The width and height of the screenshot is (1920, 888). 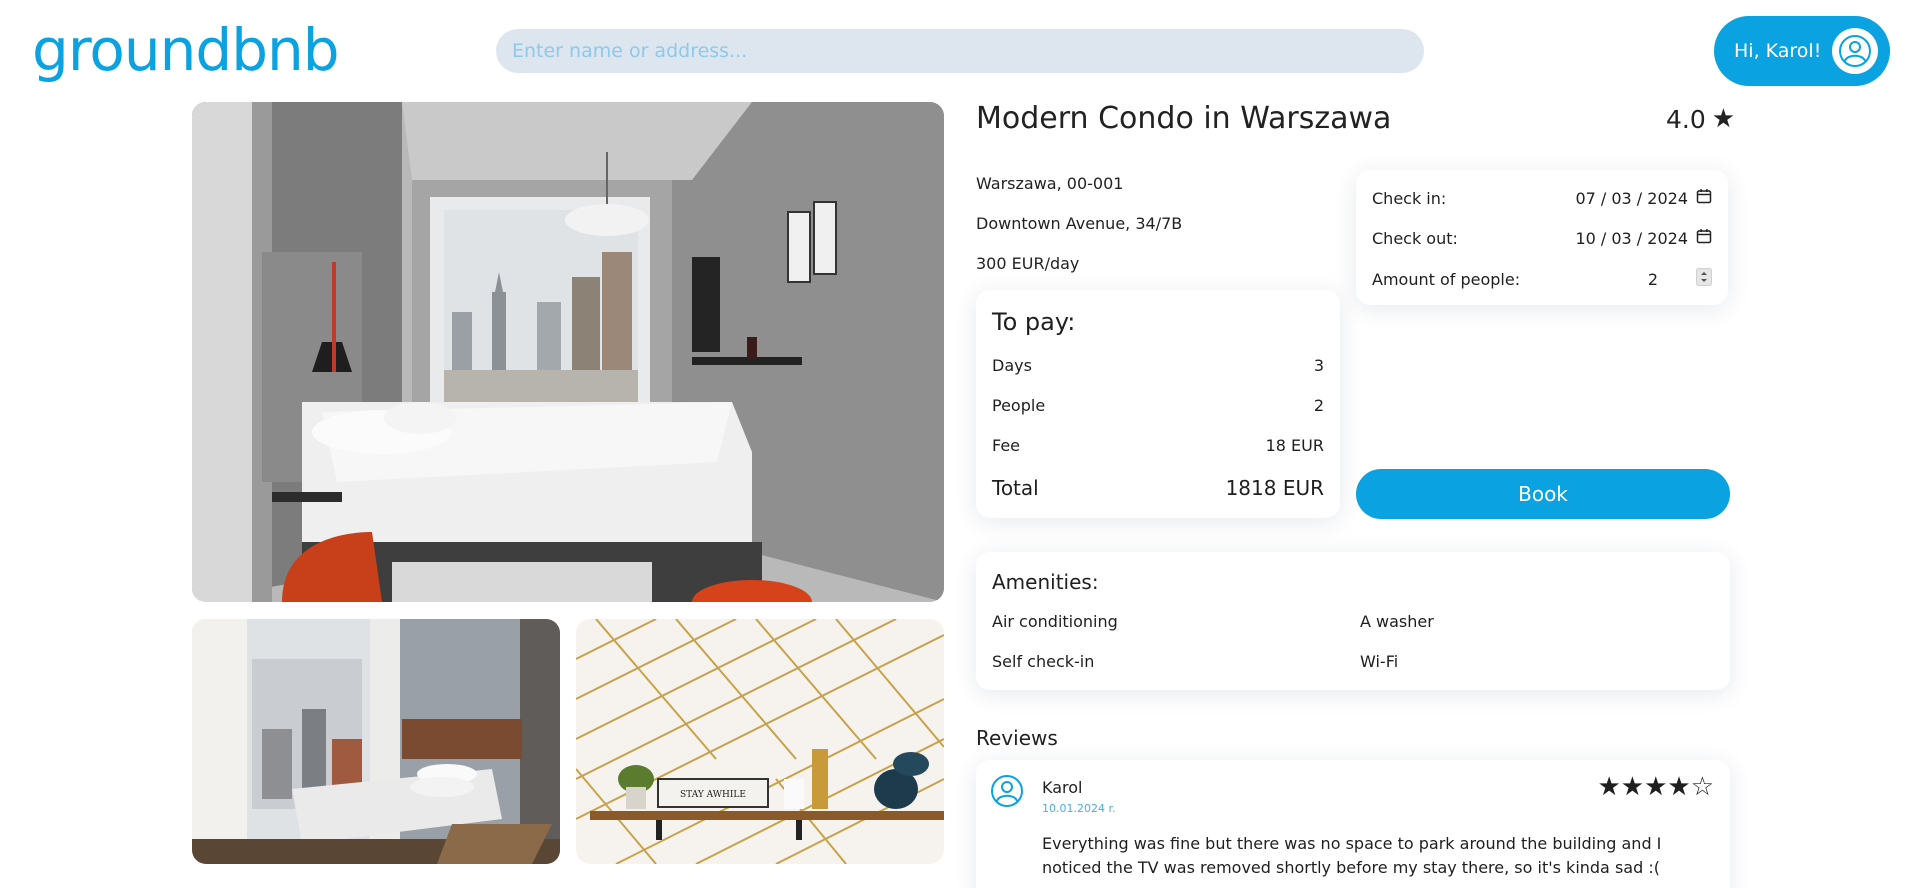 What do you see at coordinates (1294, 445) in the screenshot?
I see `payment-row-value: 18 EUR` at bounding box center [1294, 445].